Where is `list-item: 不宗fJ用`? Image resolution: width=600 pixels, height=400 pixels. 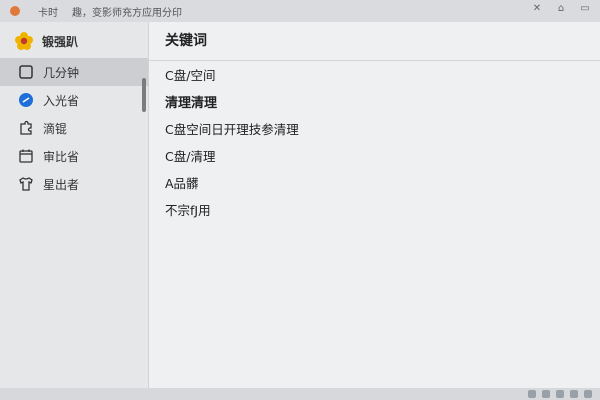
list-item: 不宗fJ用 is located at coordinates (382, 209).